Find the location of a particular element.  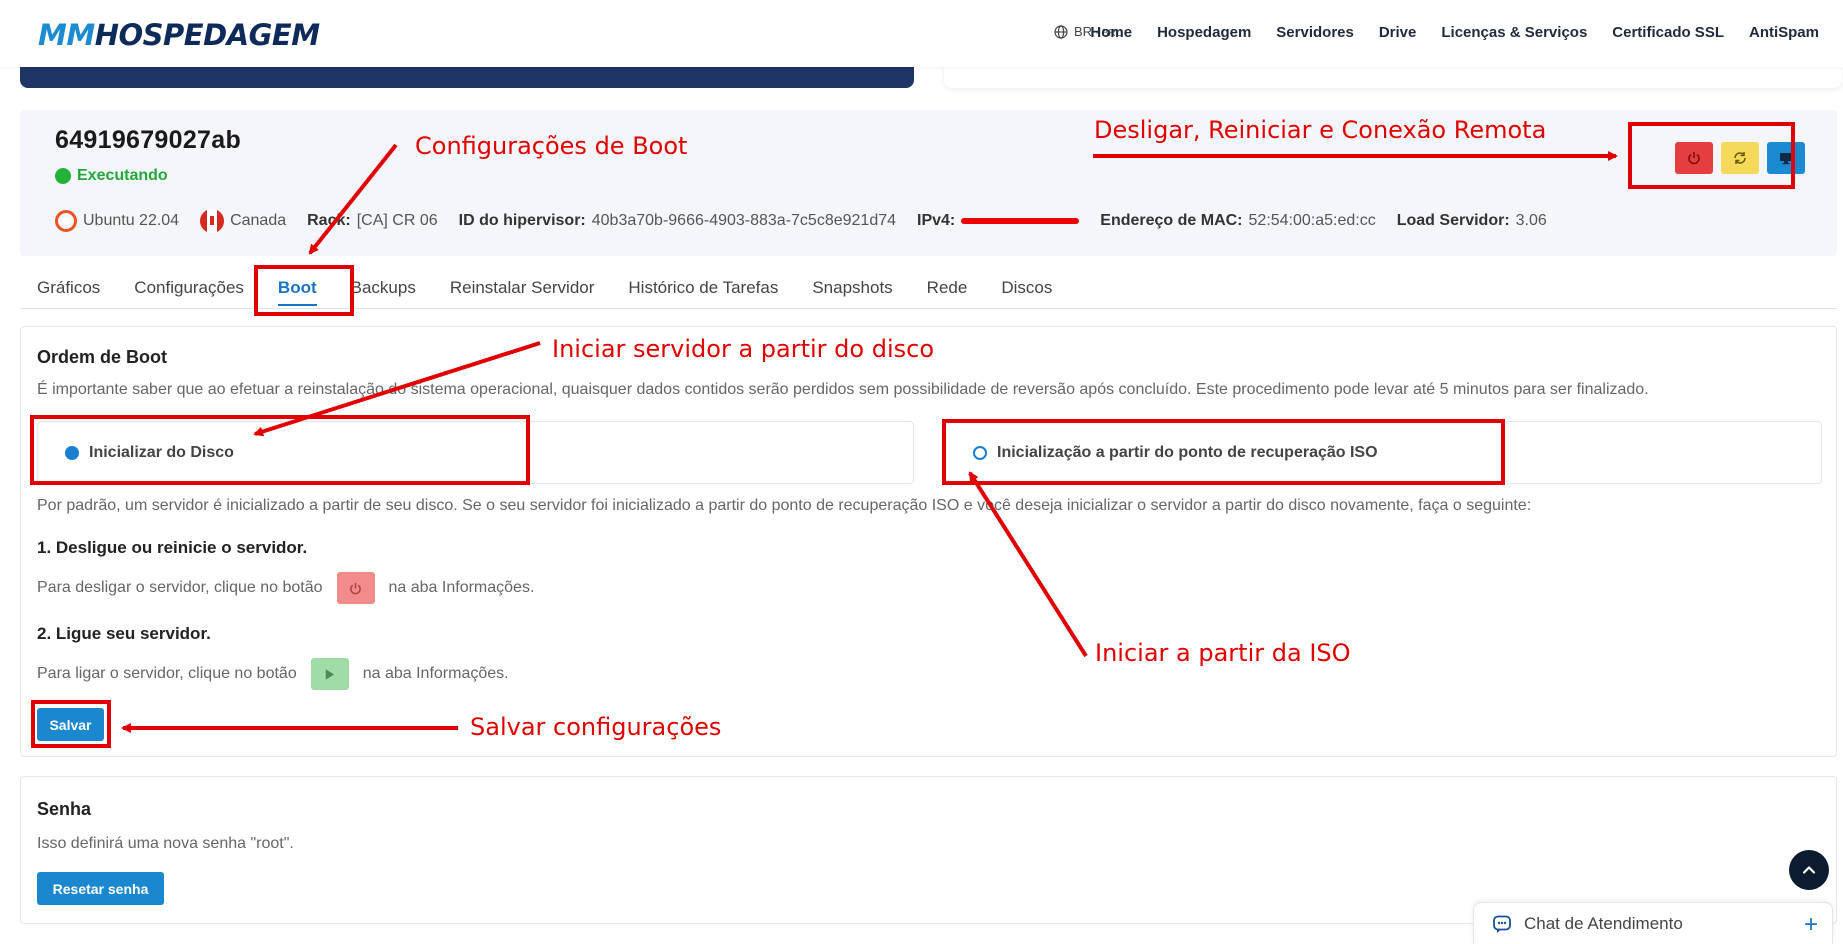

power-on-example is located at coordinates (329, 674).